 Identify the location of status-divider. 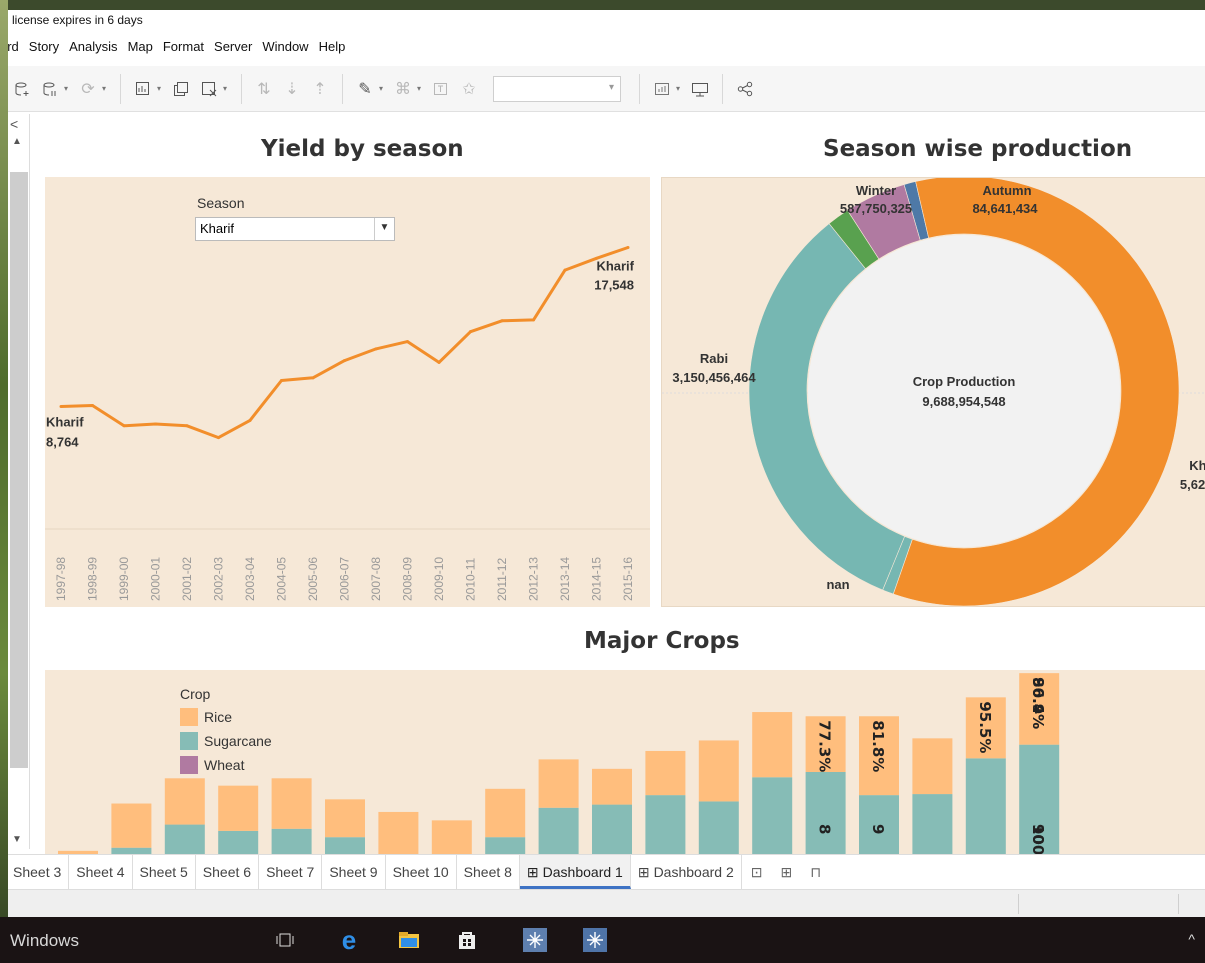
(1178, 904).